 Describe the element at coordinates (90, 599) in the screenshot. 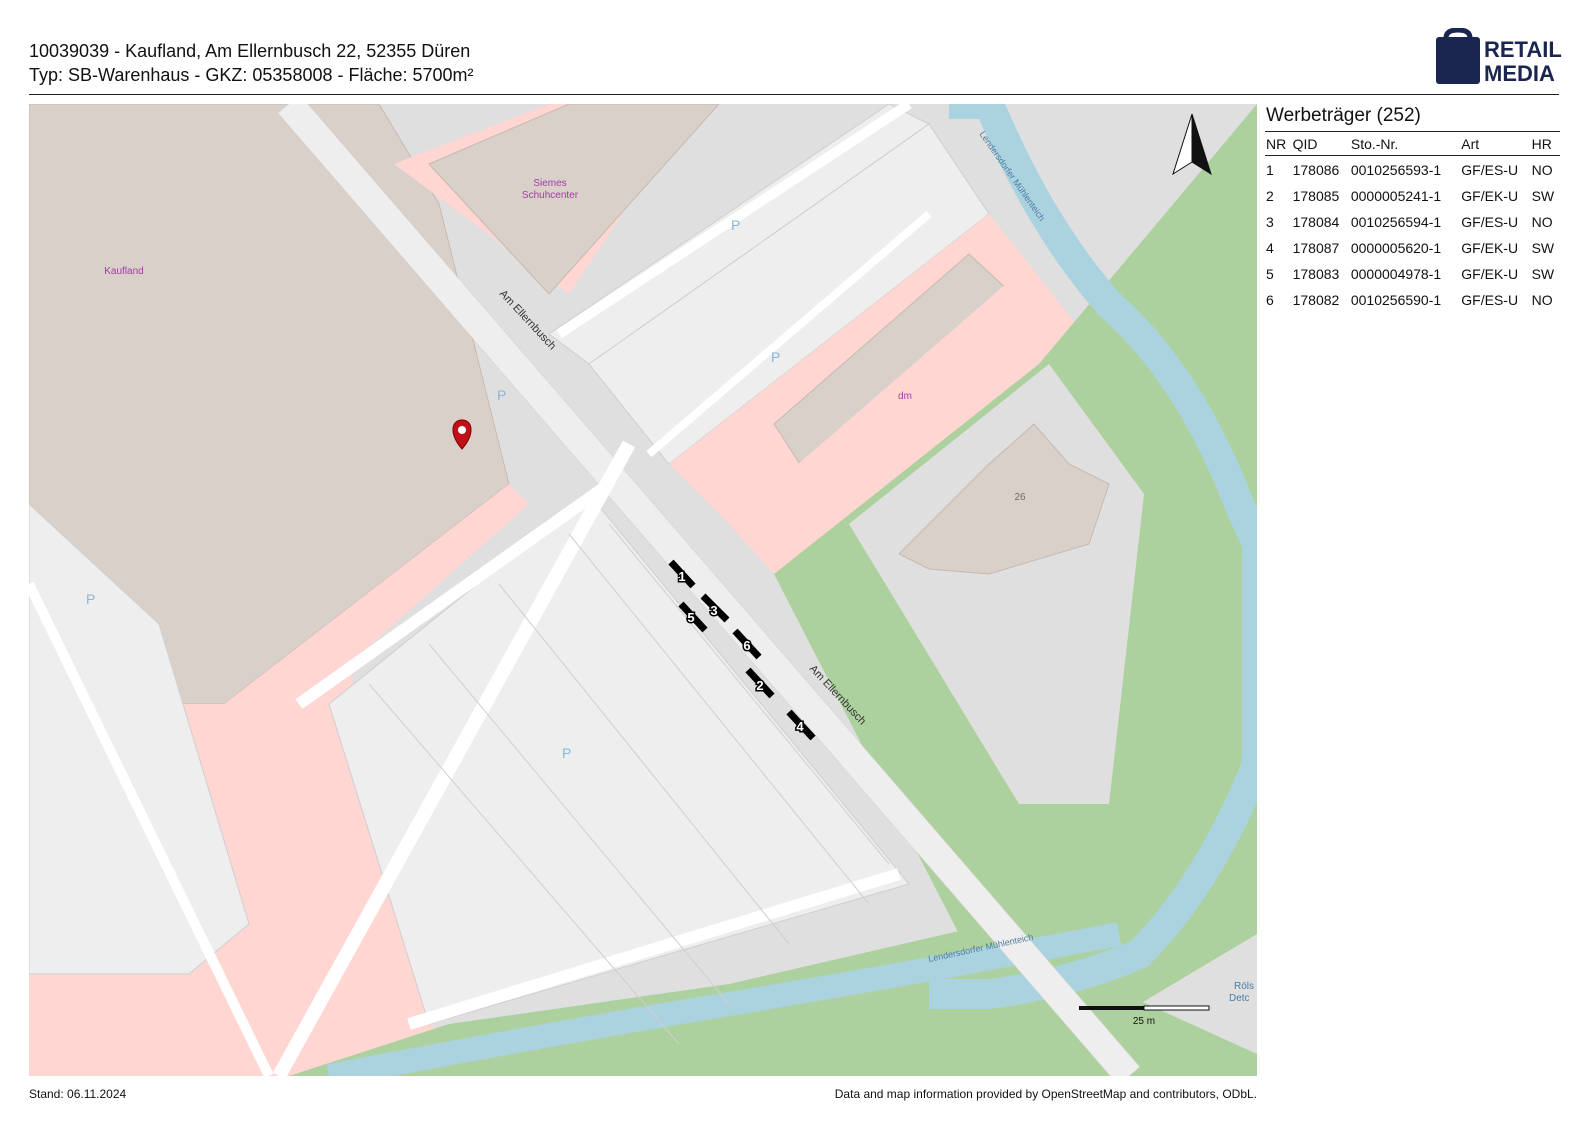

I see `label-parking-4: P` at that location.